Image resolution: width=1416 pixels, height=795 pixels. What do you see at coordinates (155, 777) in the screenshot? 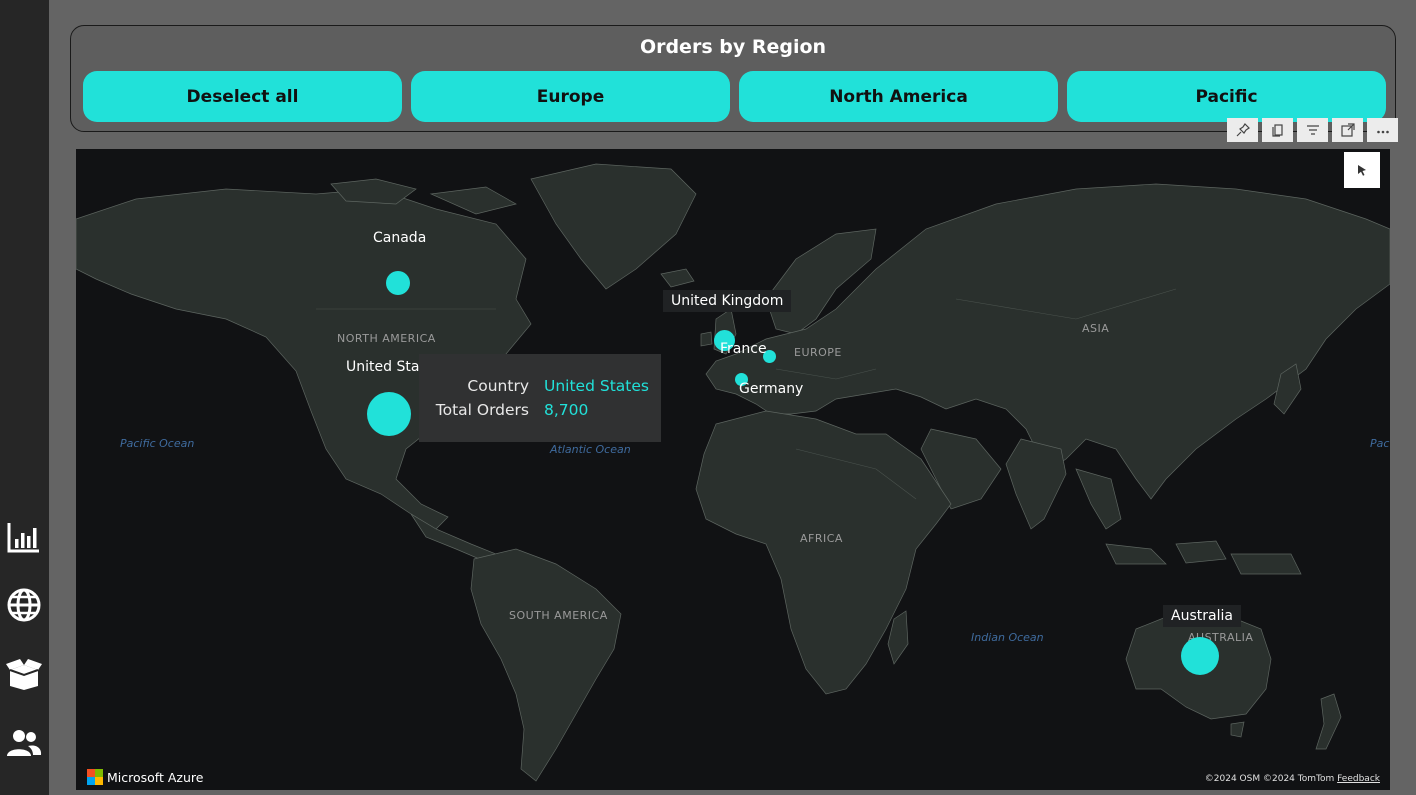
I see `brand-text: Microsoft Azure` at bounding box center [155, 777].